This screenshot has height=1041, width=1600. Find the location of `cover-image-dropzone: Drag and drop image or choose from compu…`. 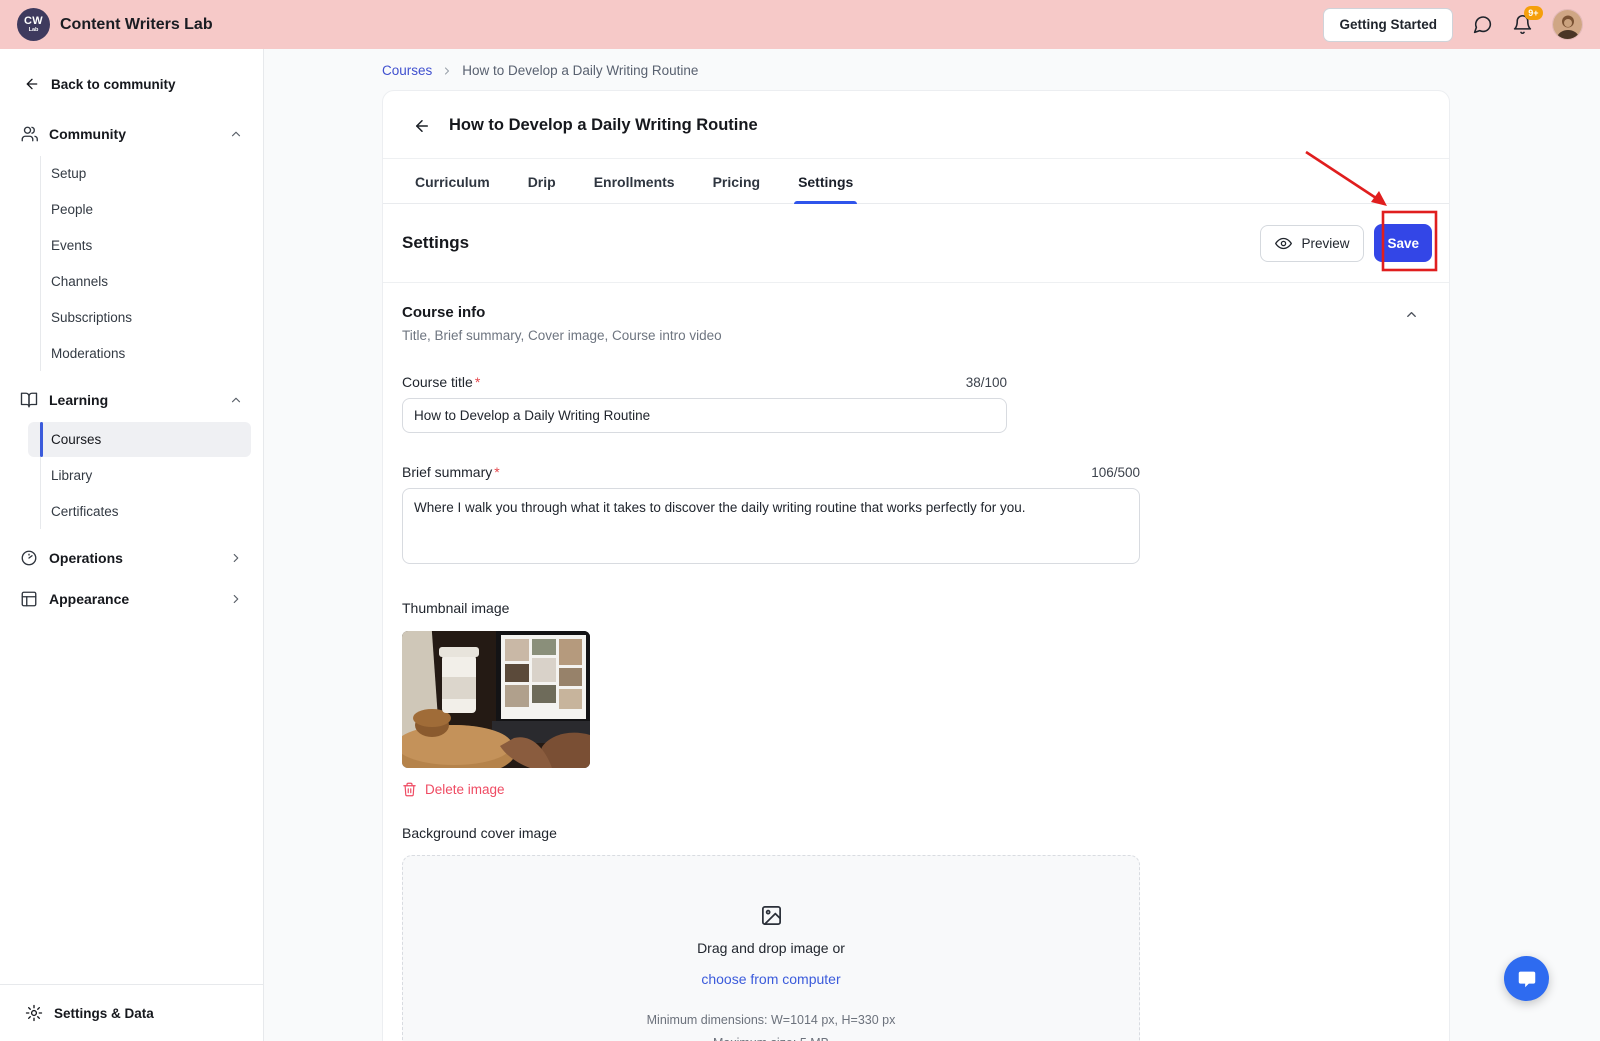

cover-image-dropzone: Drag and drop image or choose from compu… is located at coordinates (771, 948).